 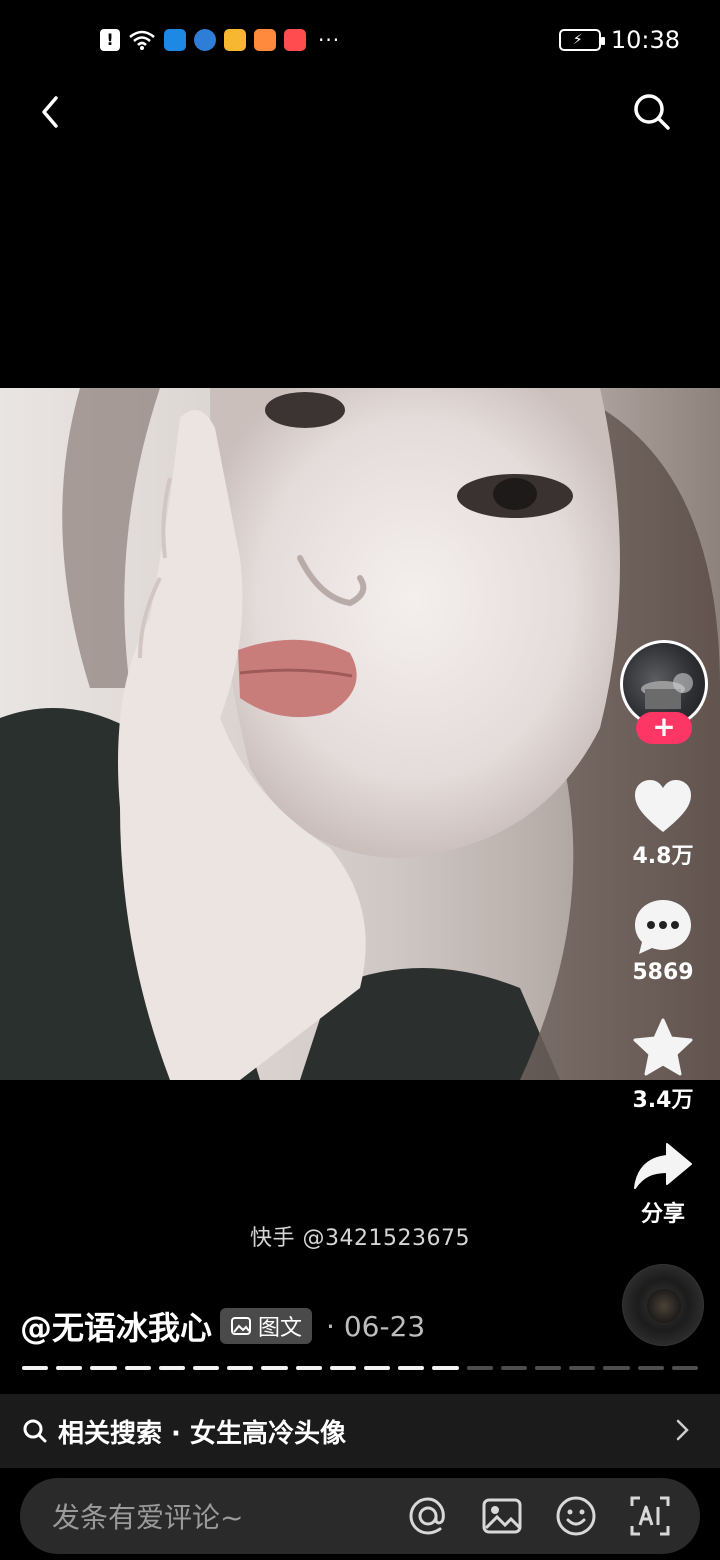 I want to click on chevron-right-icon, so click(x=682, y=1430).